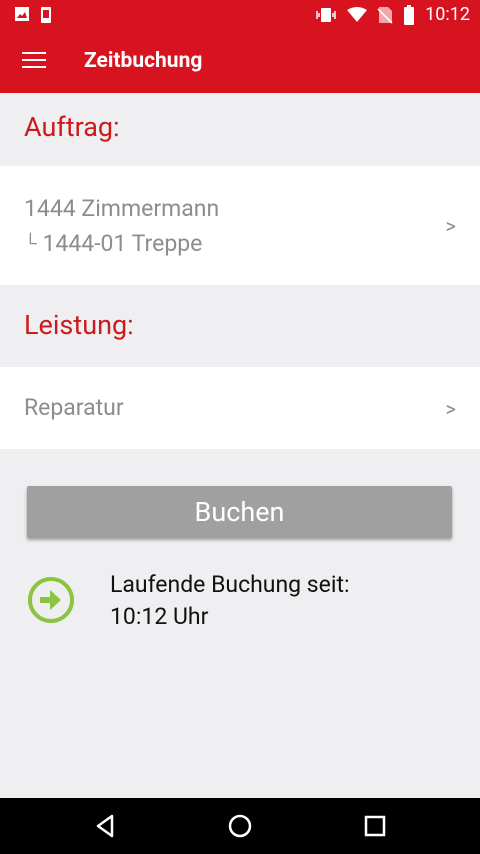 The height and width of the screenshot is (854, 480). What do you see at coordinates (240, 15) in the screenshot?
I see `status-bar: 10:12` at bounding box center [240, 15].